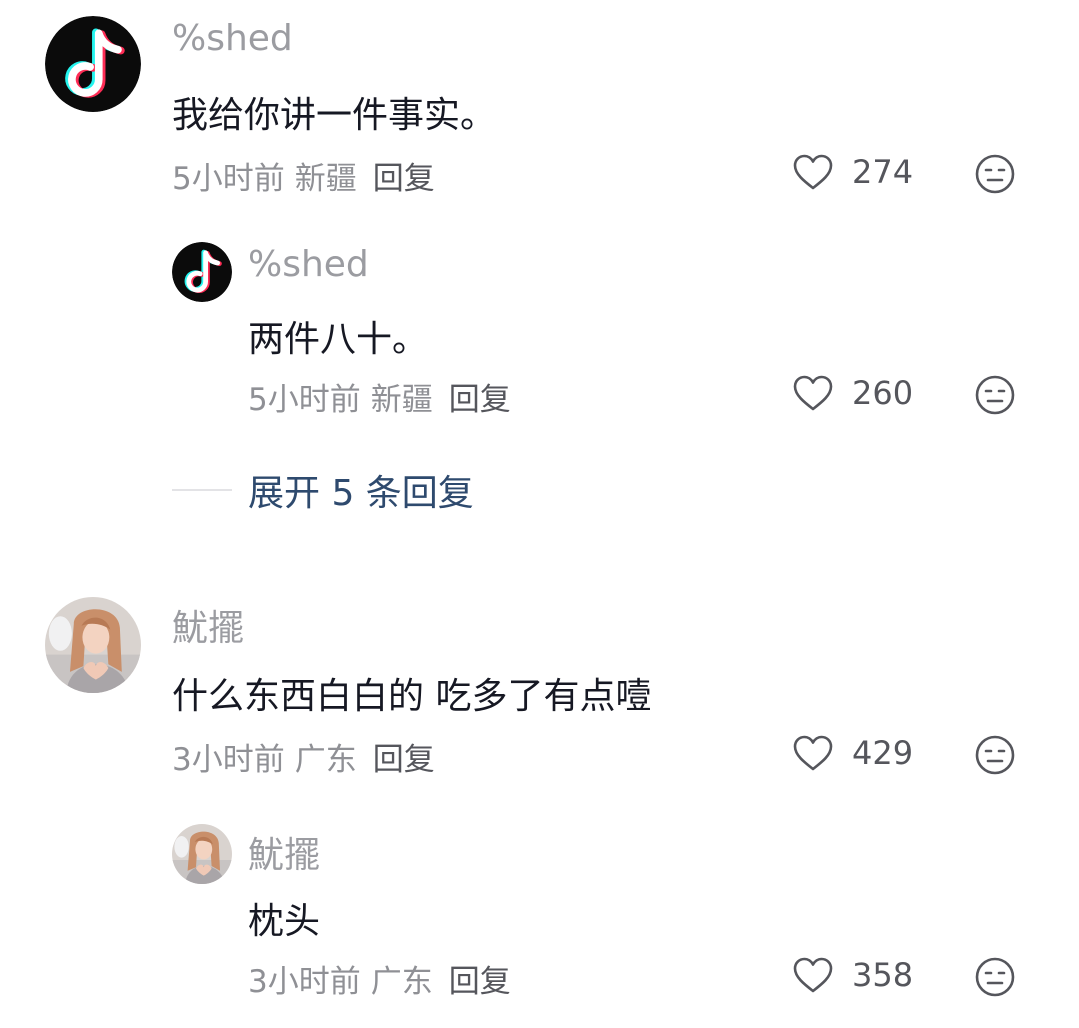 The width and height of the screenshot is (1079, 1028). I want to click on reply-meta: 3小时前 广东 回复, so click(379, 978).